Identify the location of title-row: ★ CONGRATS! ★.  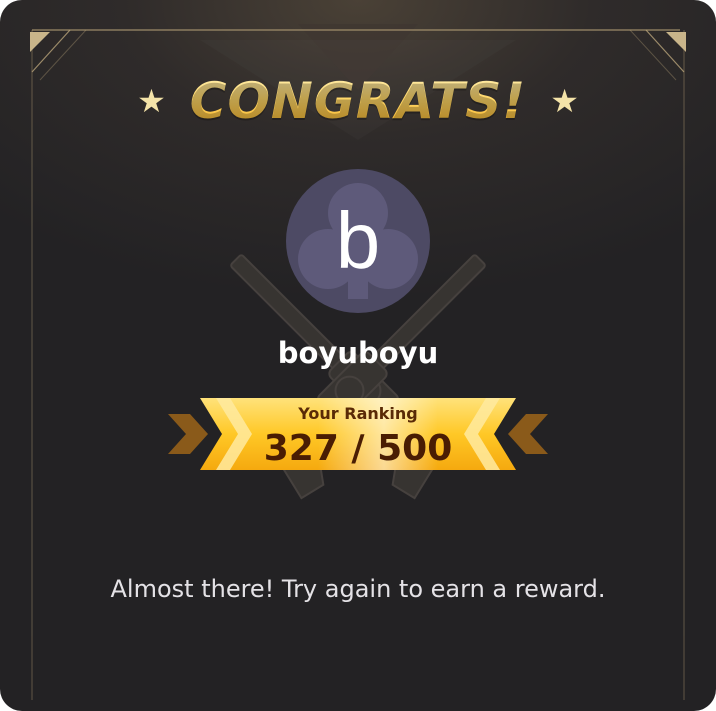
(358, 101).